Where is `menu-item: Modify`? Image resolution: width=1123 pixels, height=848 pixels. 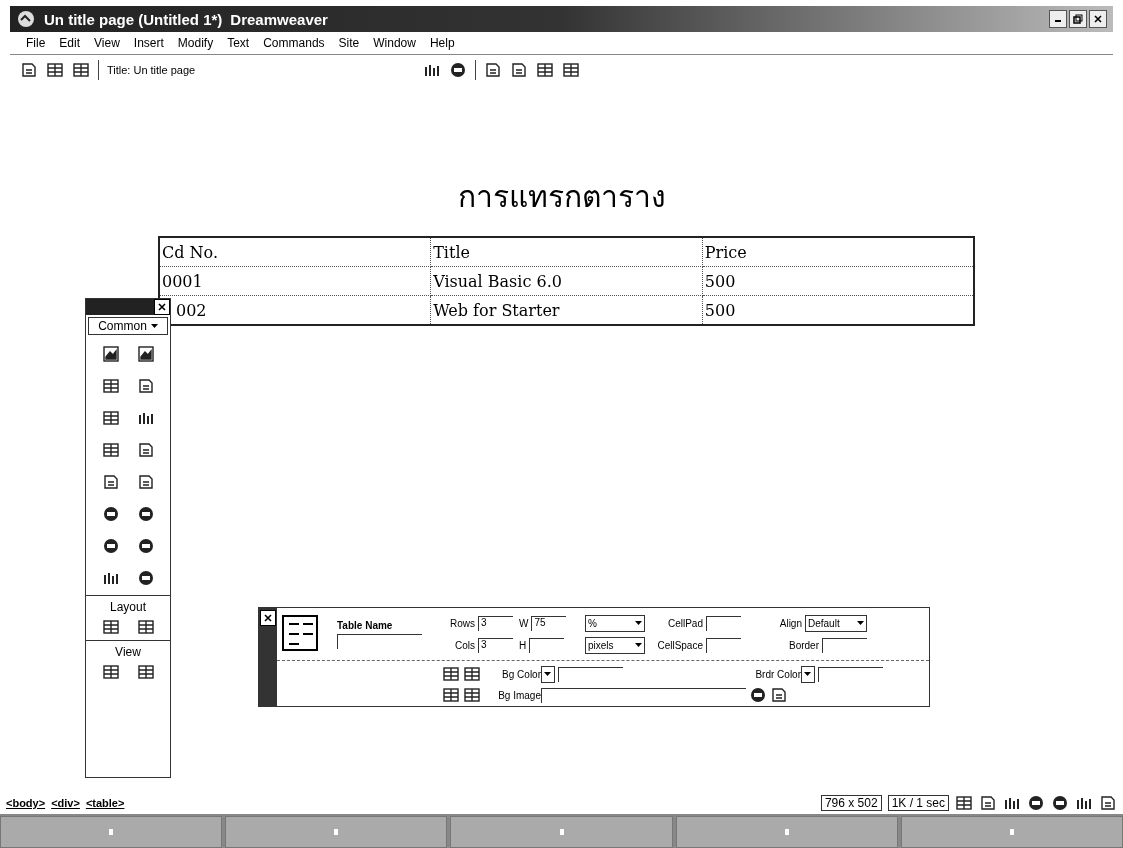 menu-item: Modify is located at coordinates (195, 43).